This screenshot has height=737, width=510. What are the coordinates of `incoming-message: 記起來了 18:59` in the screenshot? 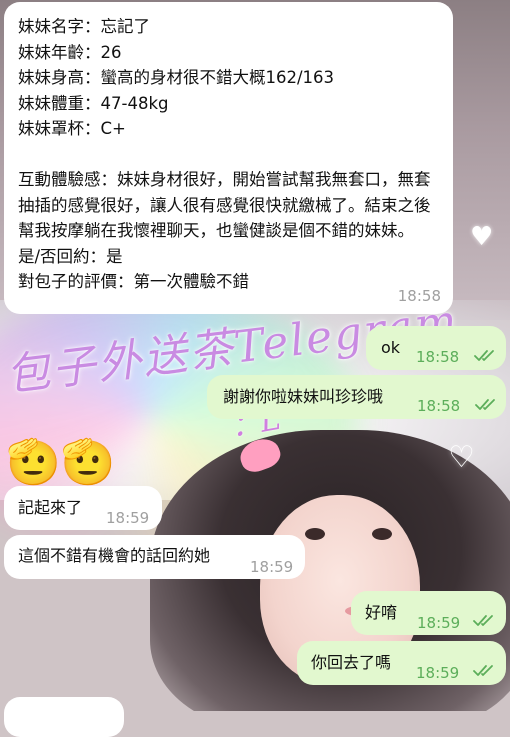 It's located at (83, 508).